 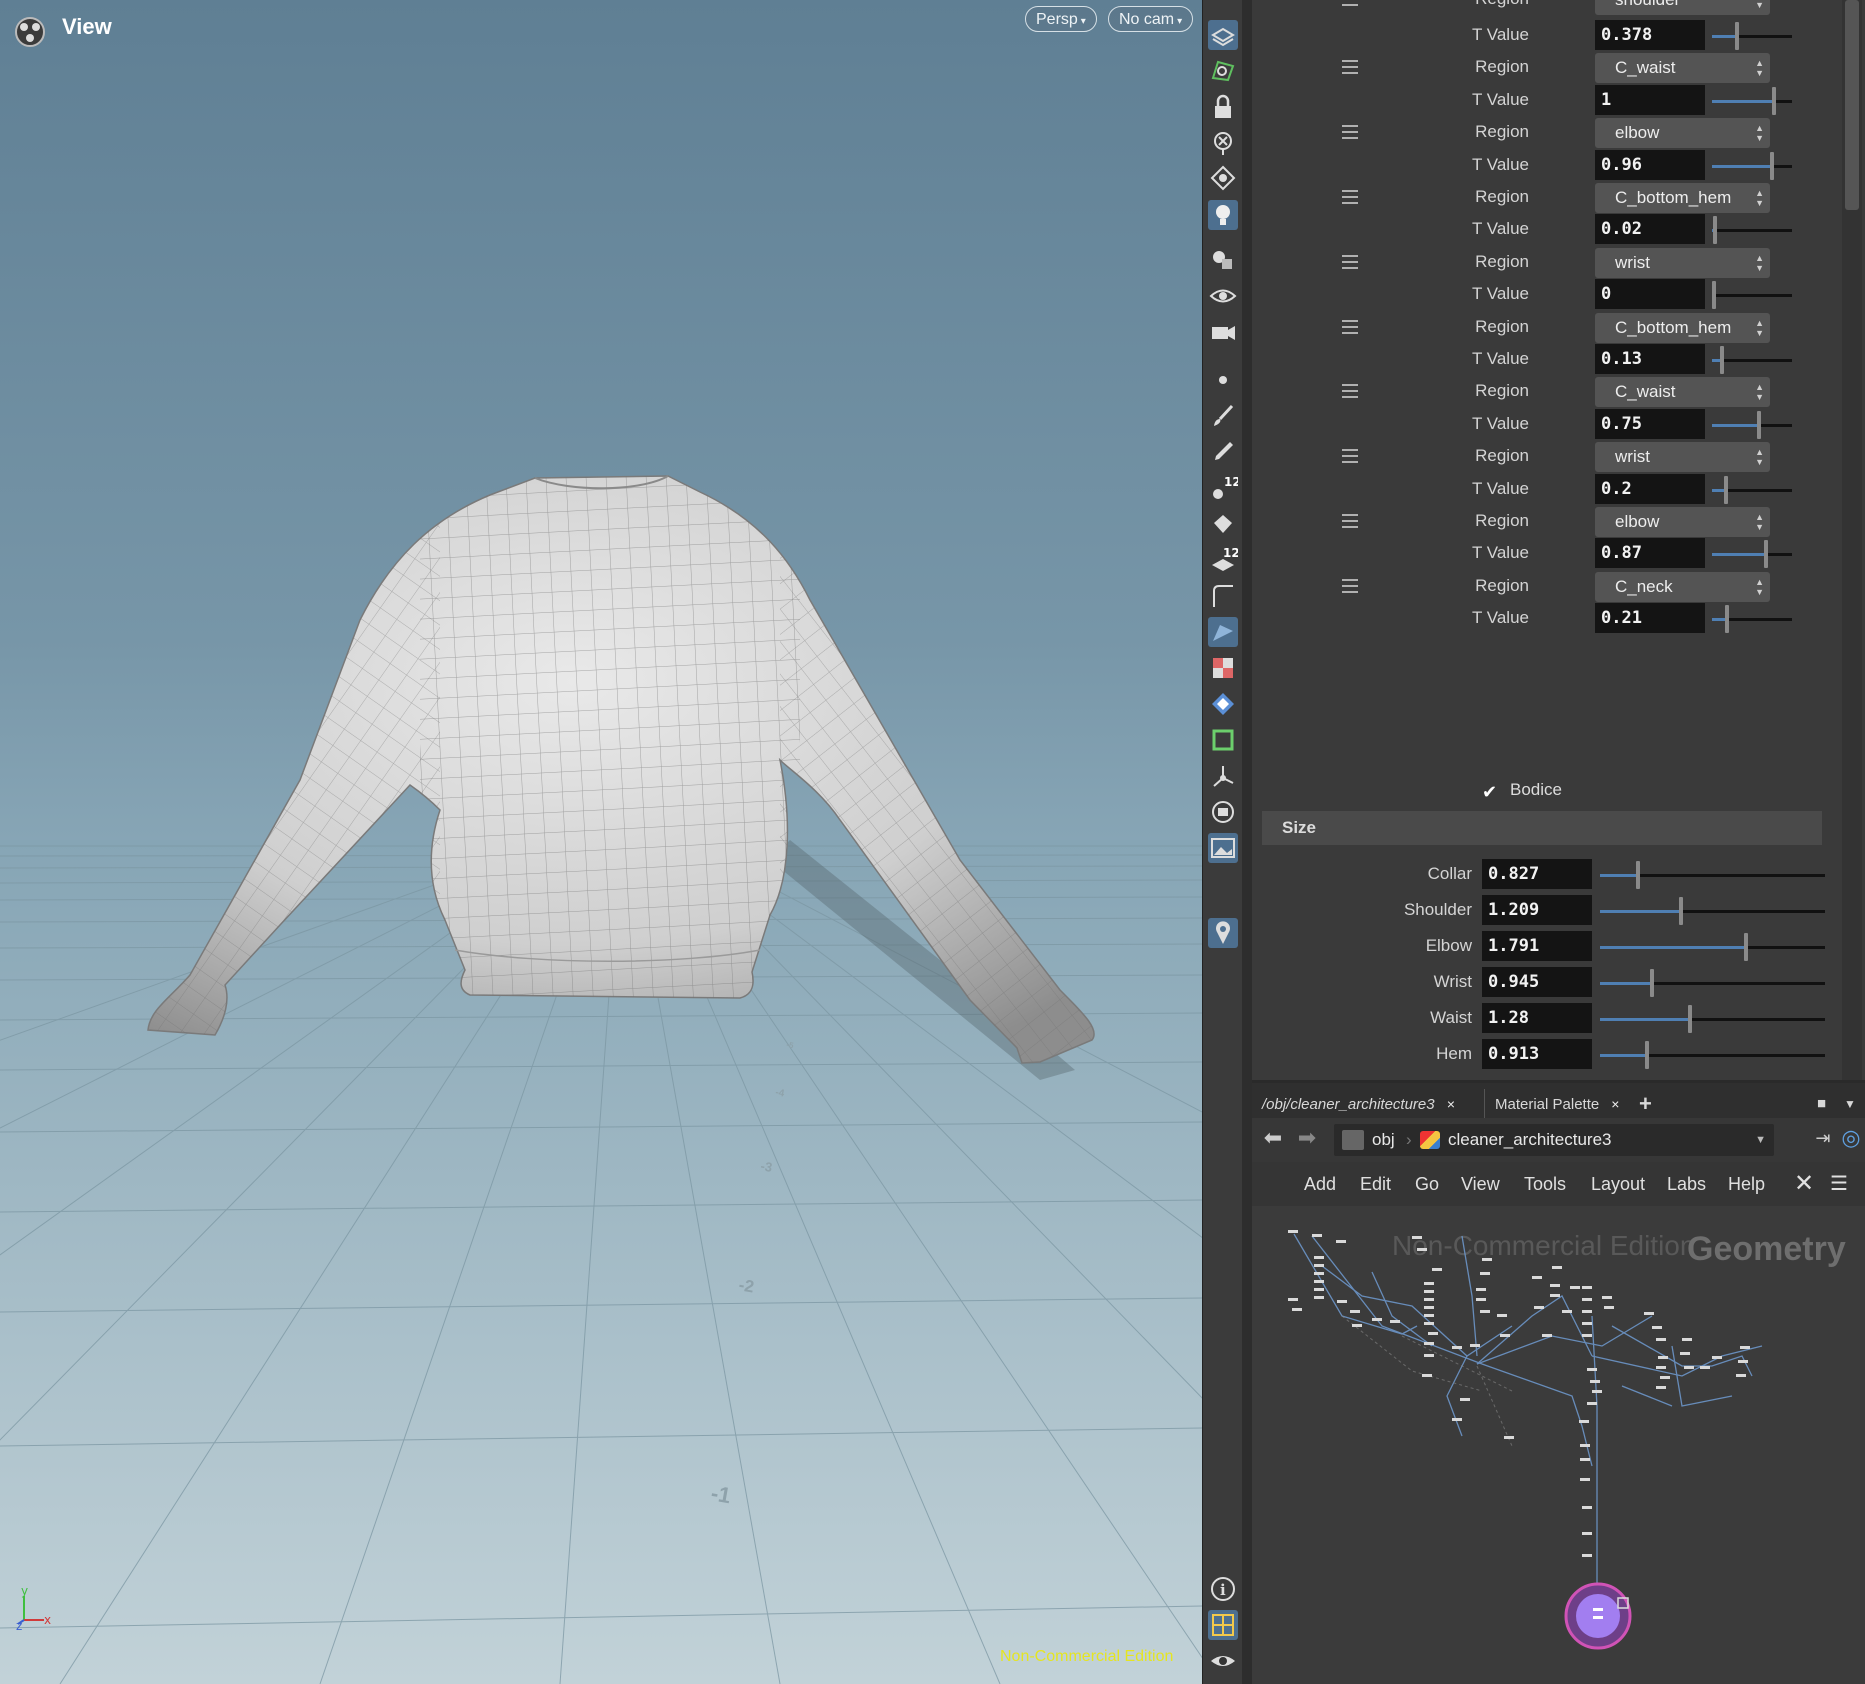 I want to click on view-icon, so click(x=1223, y=71).